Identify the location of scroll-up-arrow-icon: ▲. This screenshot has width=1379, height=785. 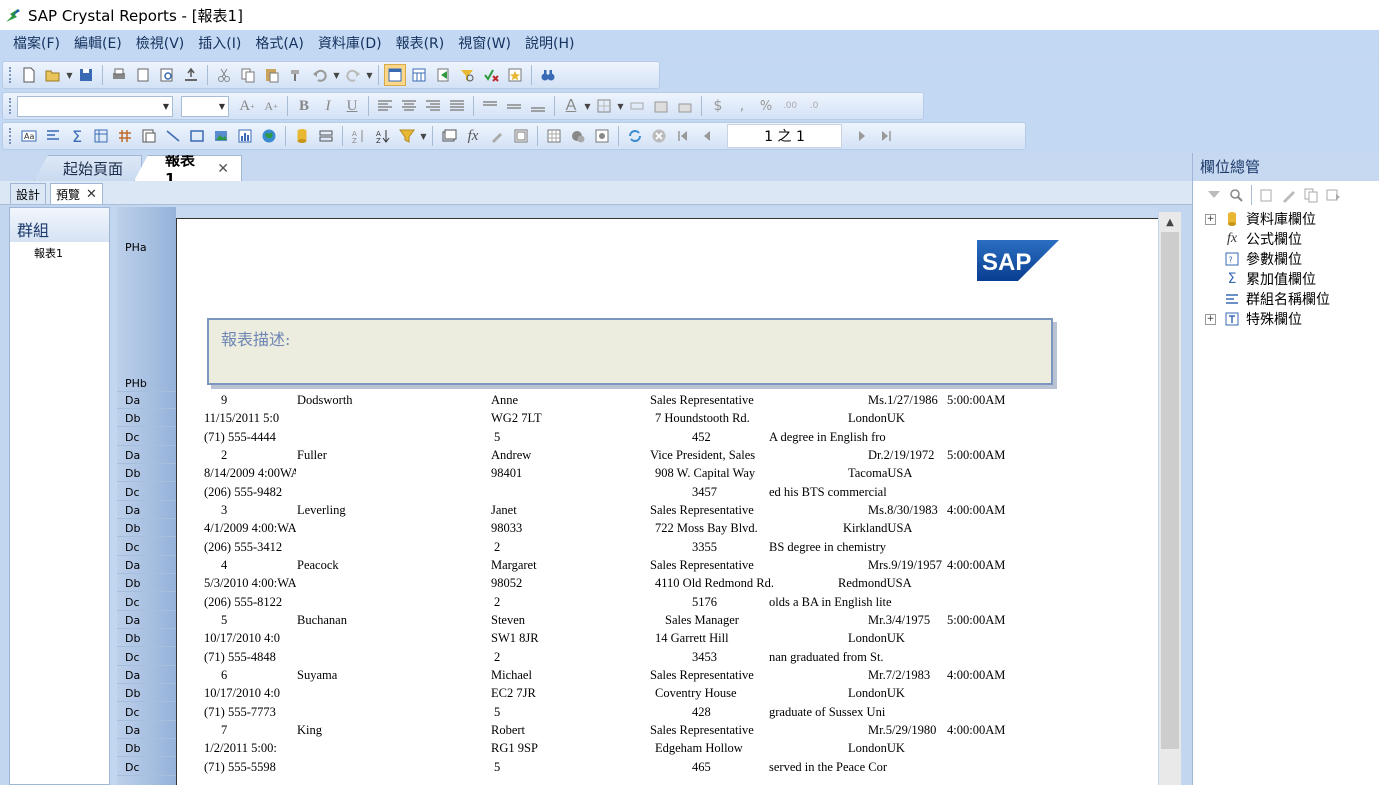
(1170, 222).